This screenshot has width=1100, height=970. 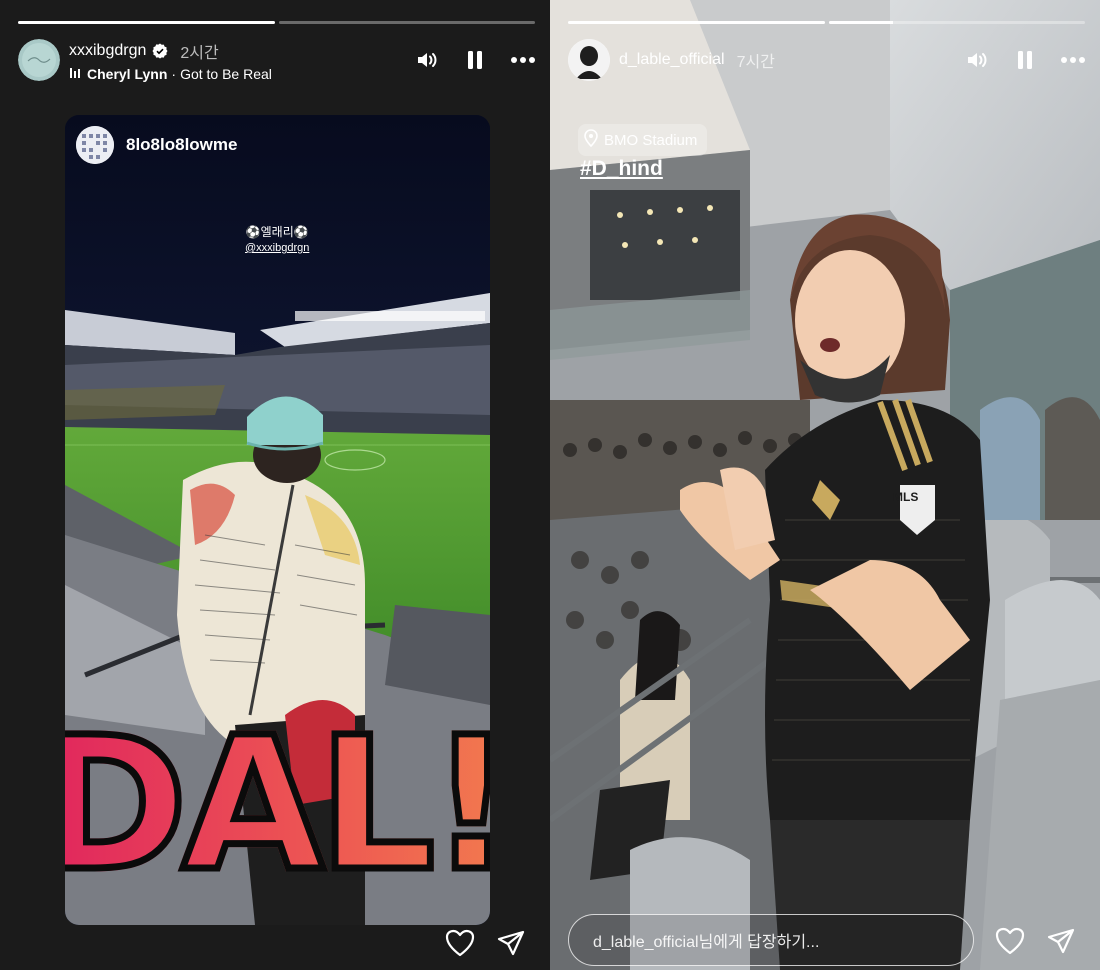 What do you see at coordinates (277, 248) in the screenshot?
I see `sticker-mention: @xxxibgdrgn` at bounding box center [277, 248].